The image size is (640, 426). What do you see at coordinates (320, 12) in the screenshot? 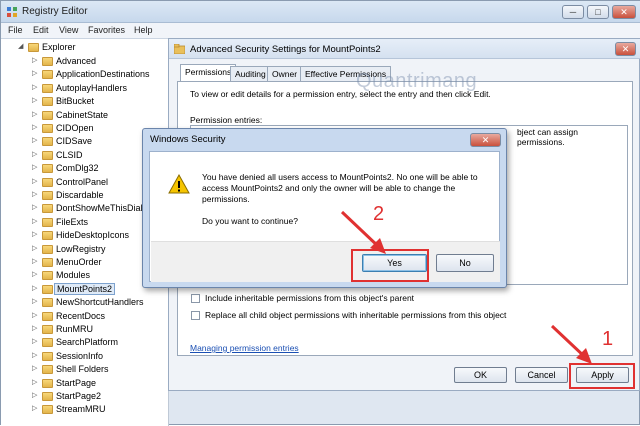
I see `title-bar: Registry Editor ─ □ ✕` at bounding box center [320, 12].